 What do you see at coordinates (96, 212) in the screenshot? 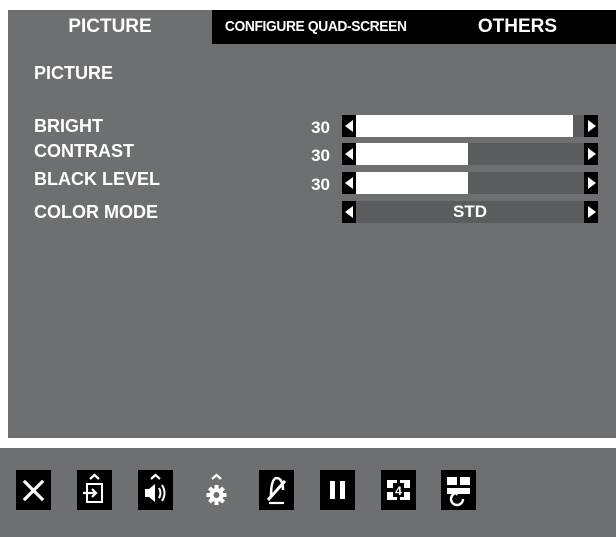
I see `setting-label: COLOR MODE` at bounding box center [96, 212].